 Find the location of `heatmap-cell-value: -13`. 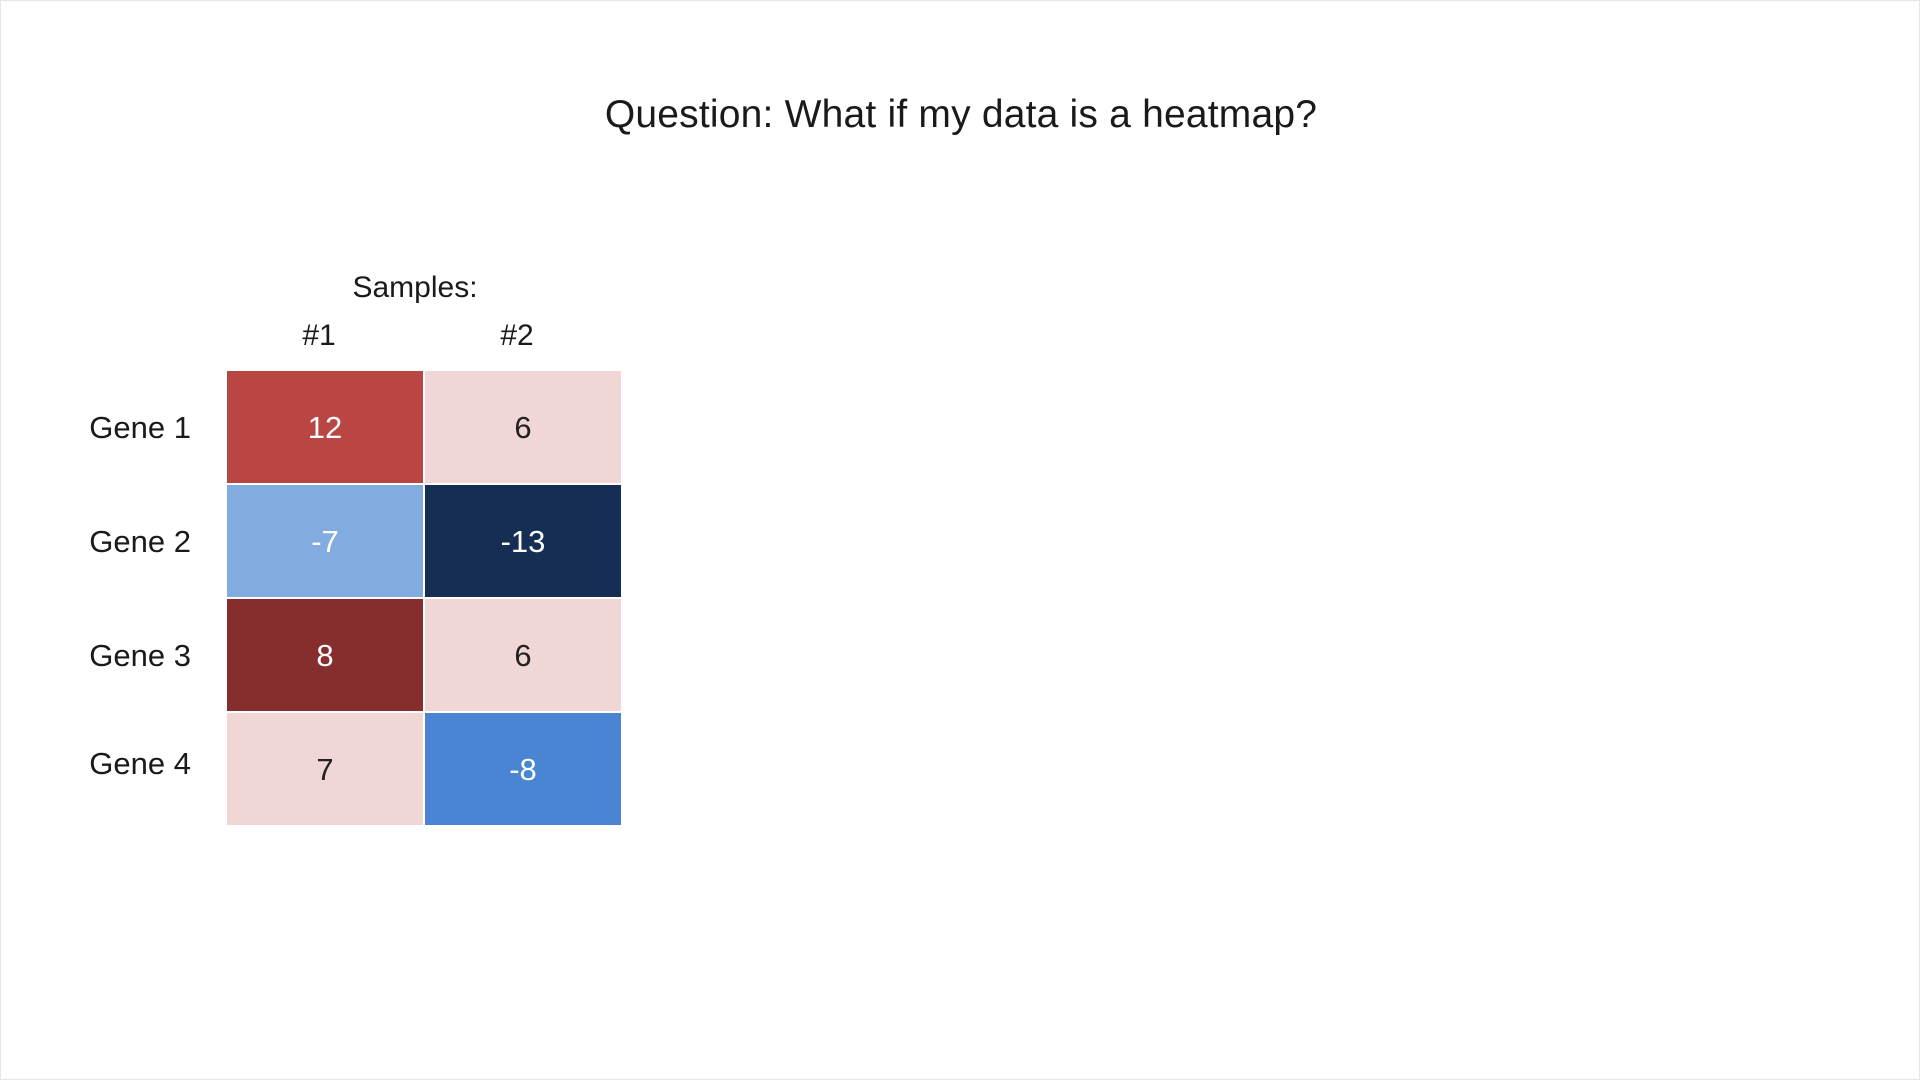

heatmap-cell-value: -13 is located at coordinates (523, 541).